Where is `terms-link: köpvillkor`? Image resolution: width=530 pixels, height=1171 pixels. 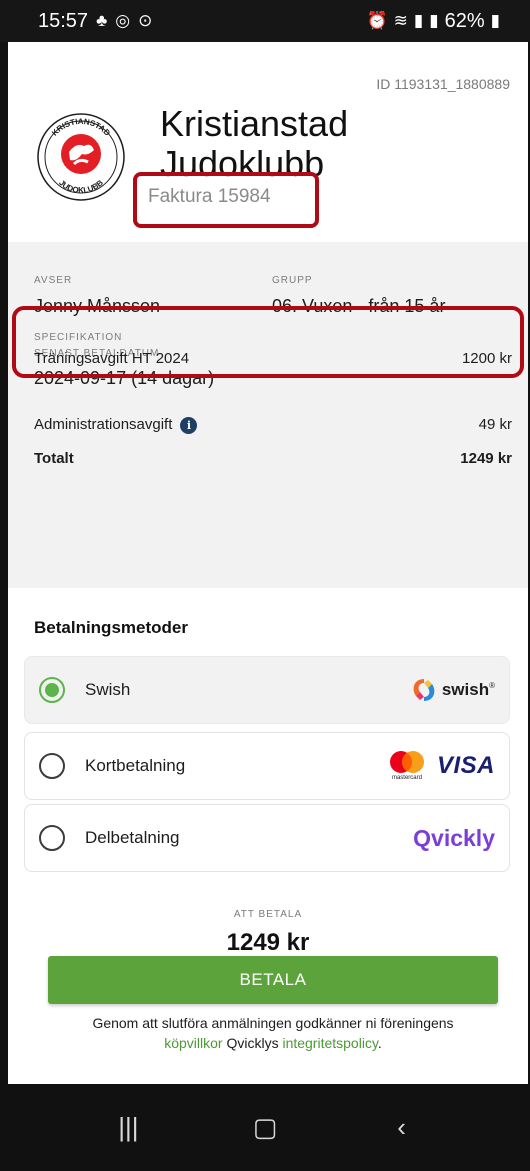 terms-link: köpvillkor is located at coordinates (193, 1043).